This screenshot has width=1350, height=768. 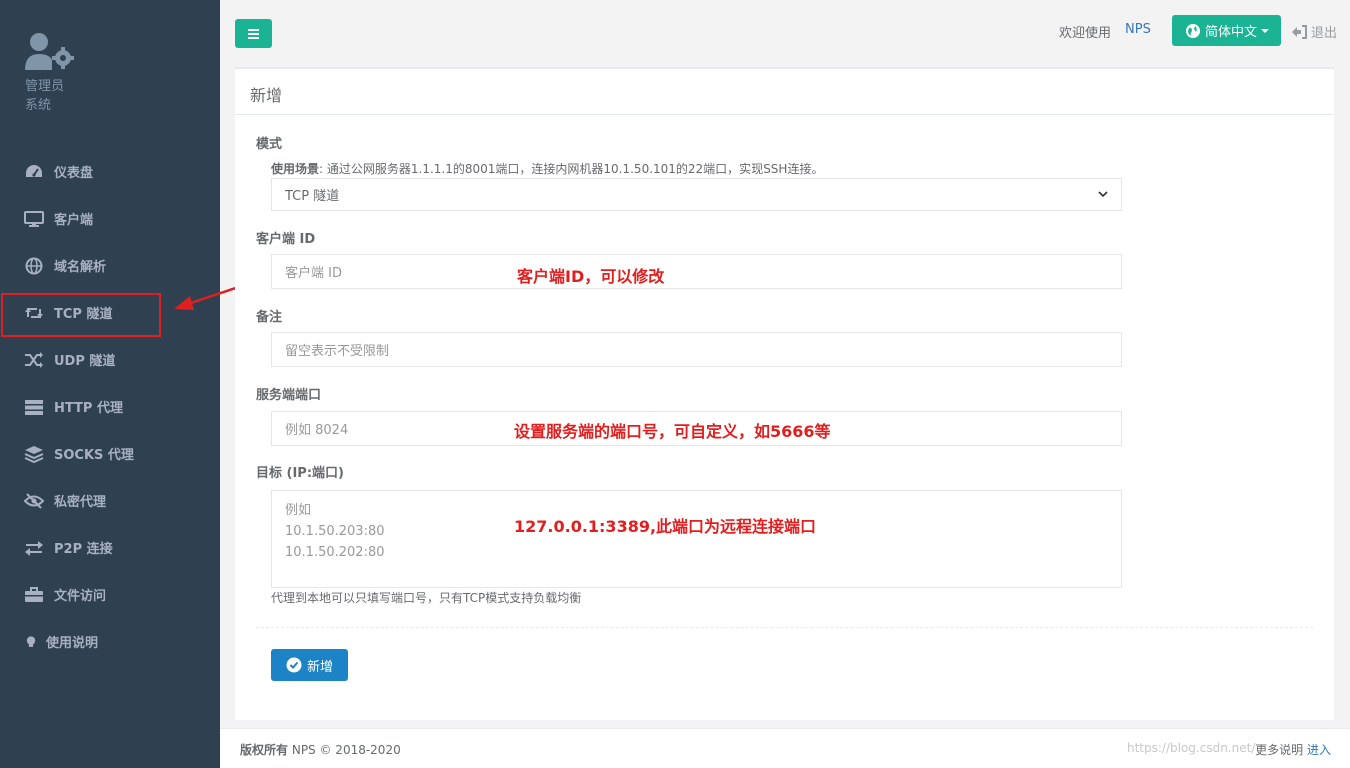 What do you see at coordinates (289, 395) in the screenshot?
I see `server-port-label: 服务端端口` at bounding box center [289, 395].